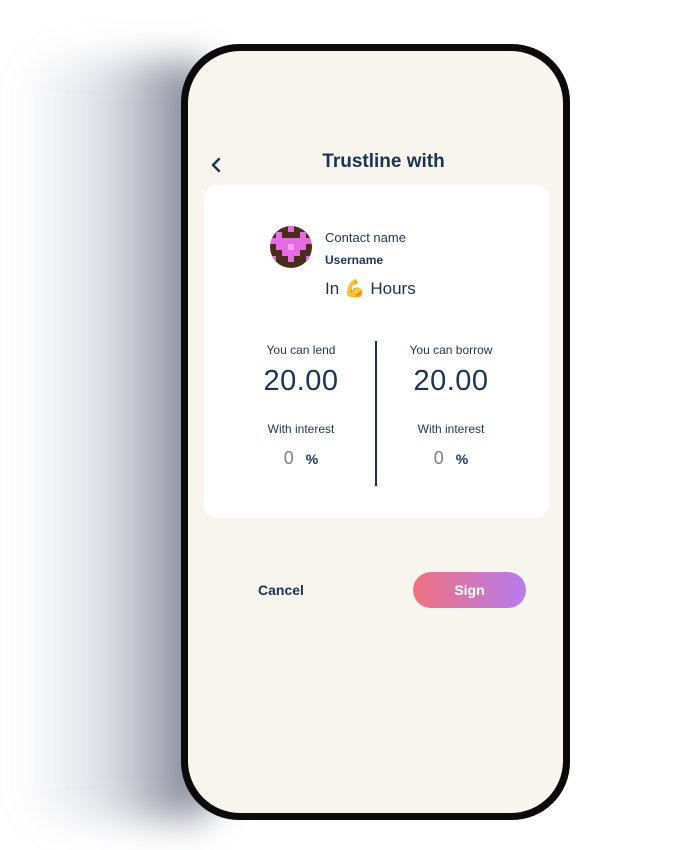 The height and width of the screenshot is (850, 700). Describe the element at coordinates (281, 590) in the screenshot. I see `cancel-button: Cancel` at that location.